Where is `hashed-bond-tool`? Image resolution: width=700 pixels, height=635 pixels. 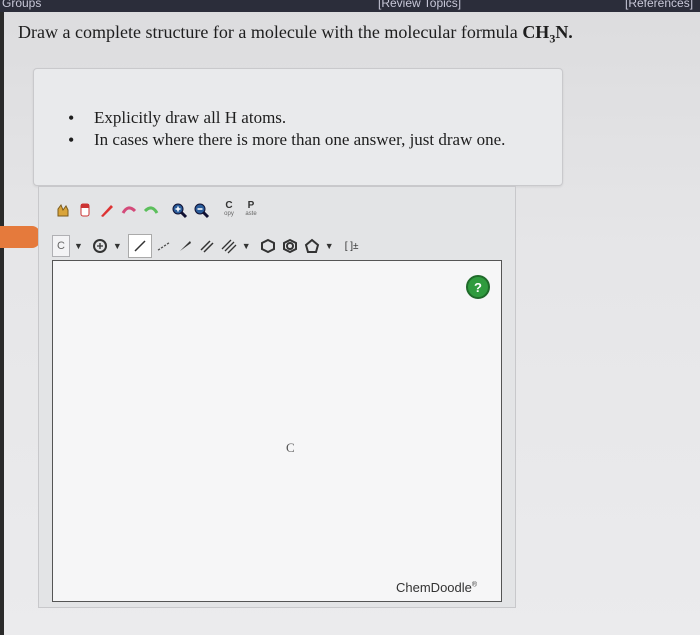
hashed-bond-tool is located at coordinates (163, 246).